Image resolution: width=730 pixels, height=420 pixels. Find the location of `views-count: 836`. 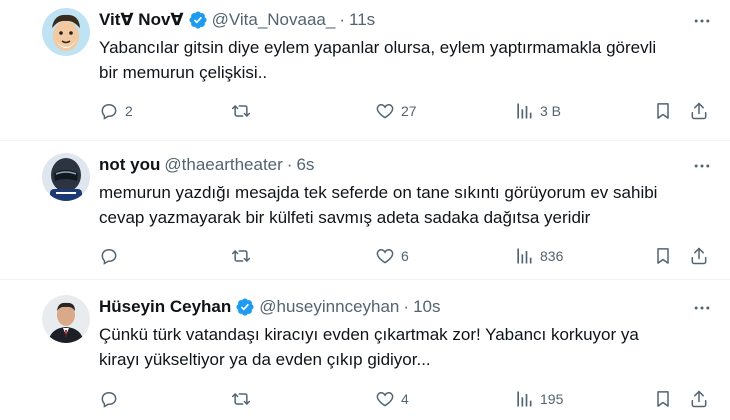

views-count: 836 is located at coordinates (552, 256).